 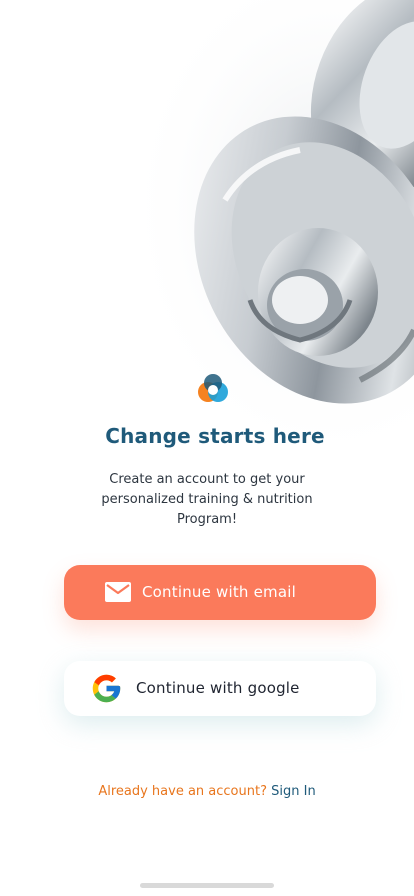 I want to click on page-title: Change starts here, so click(x=215, y=436).